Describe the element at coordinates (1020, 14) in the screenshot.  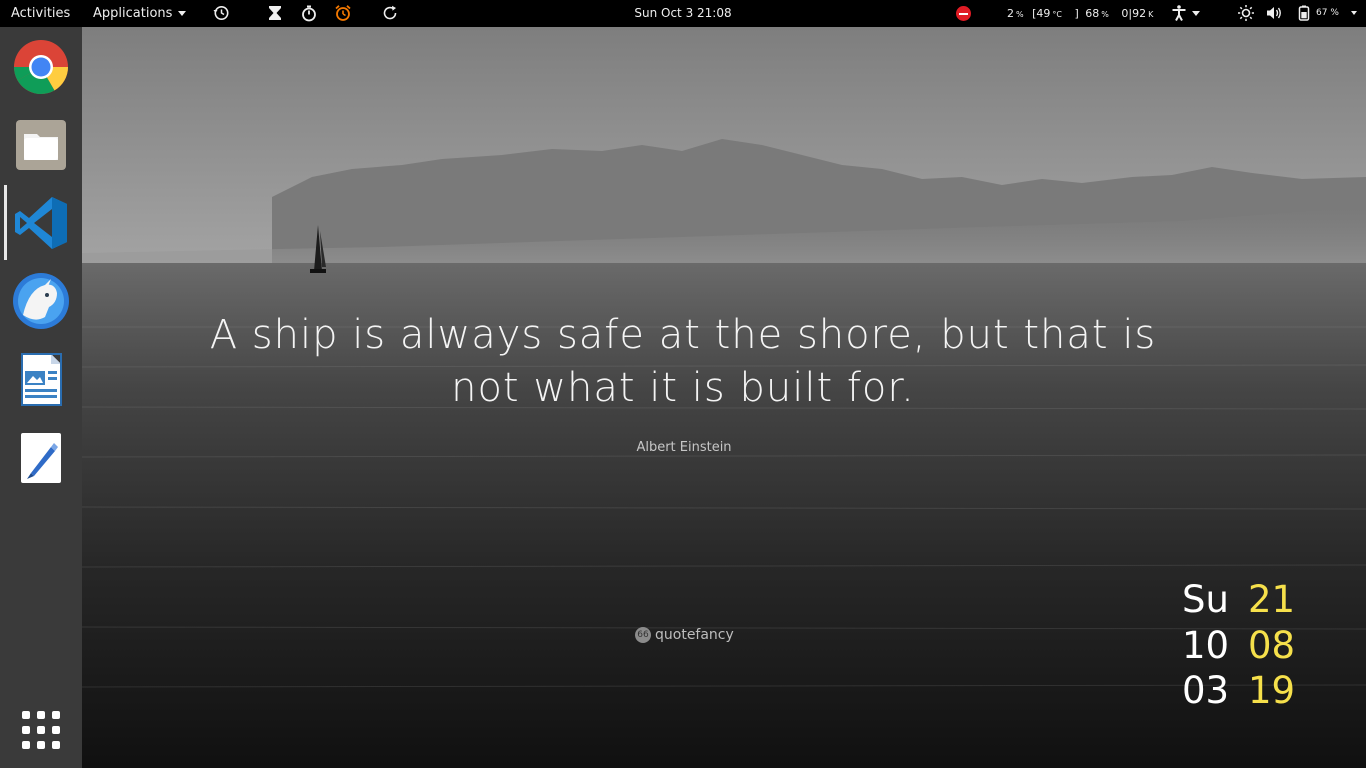
I see `cpu-unit: %` at that location.